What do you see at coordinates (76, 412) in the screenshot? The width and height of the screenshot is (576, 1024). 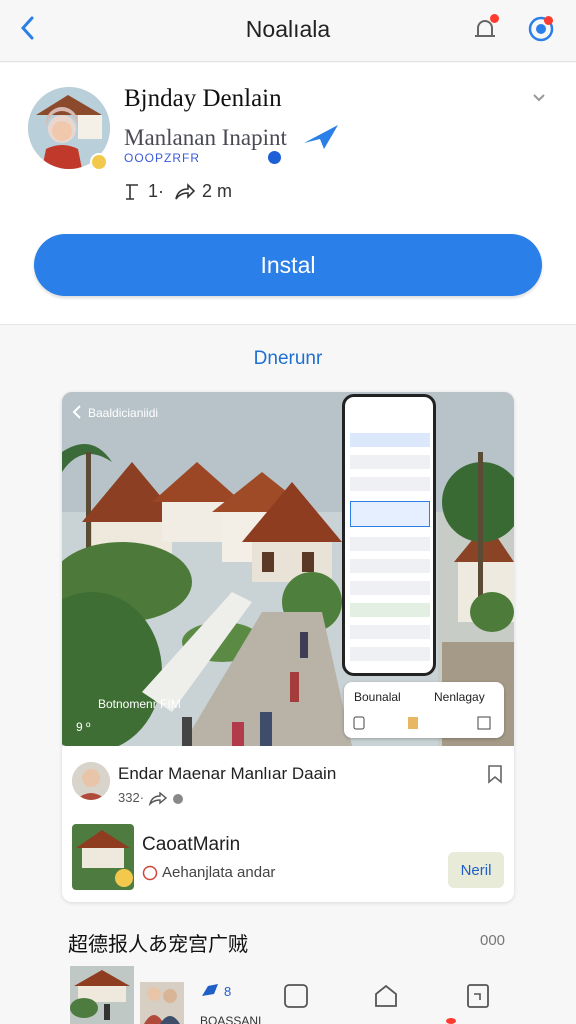 I see `scene-back-icon` at bounding box center [76, 412].